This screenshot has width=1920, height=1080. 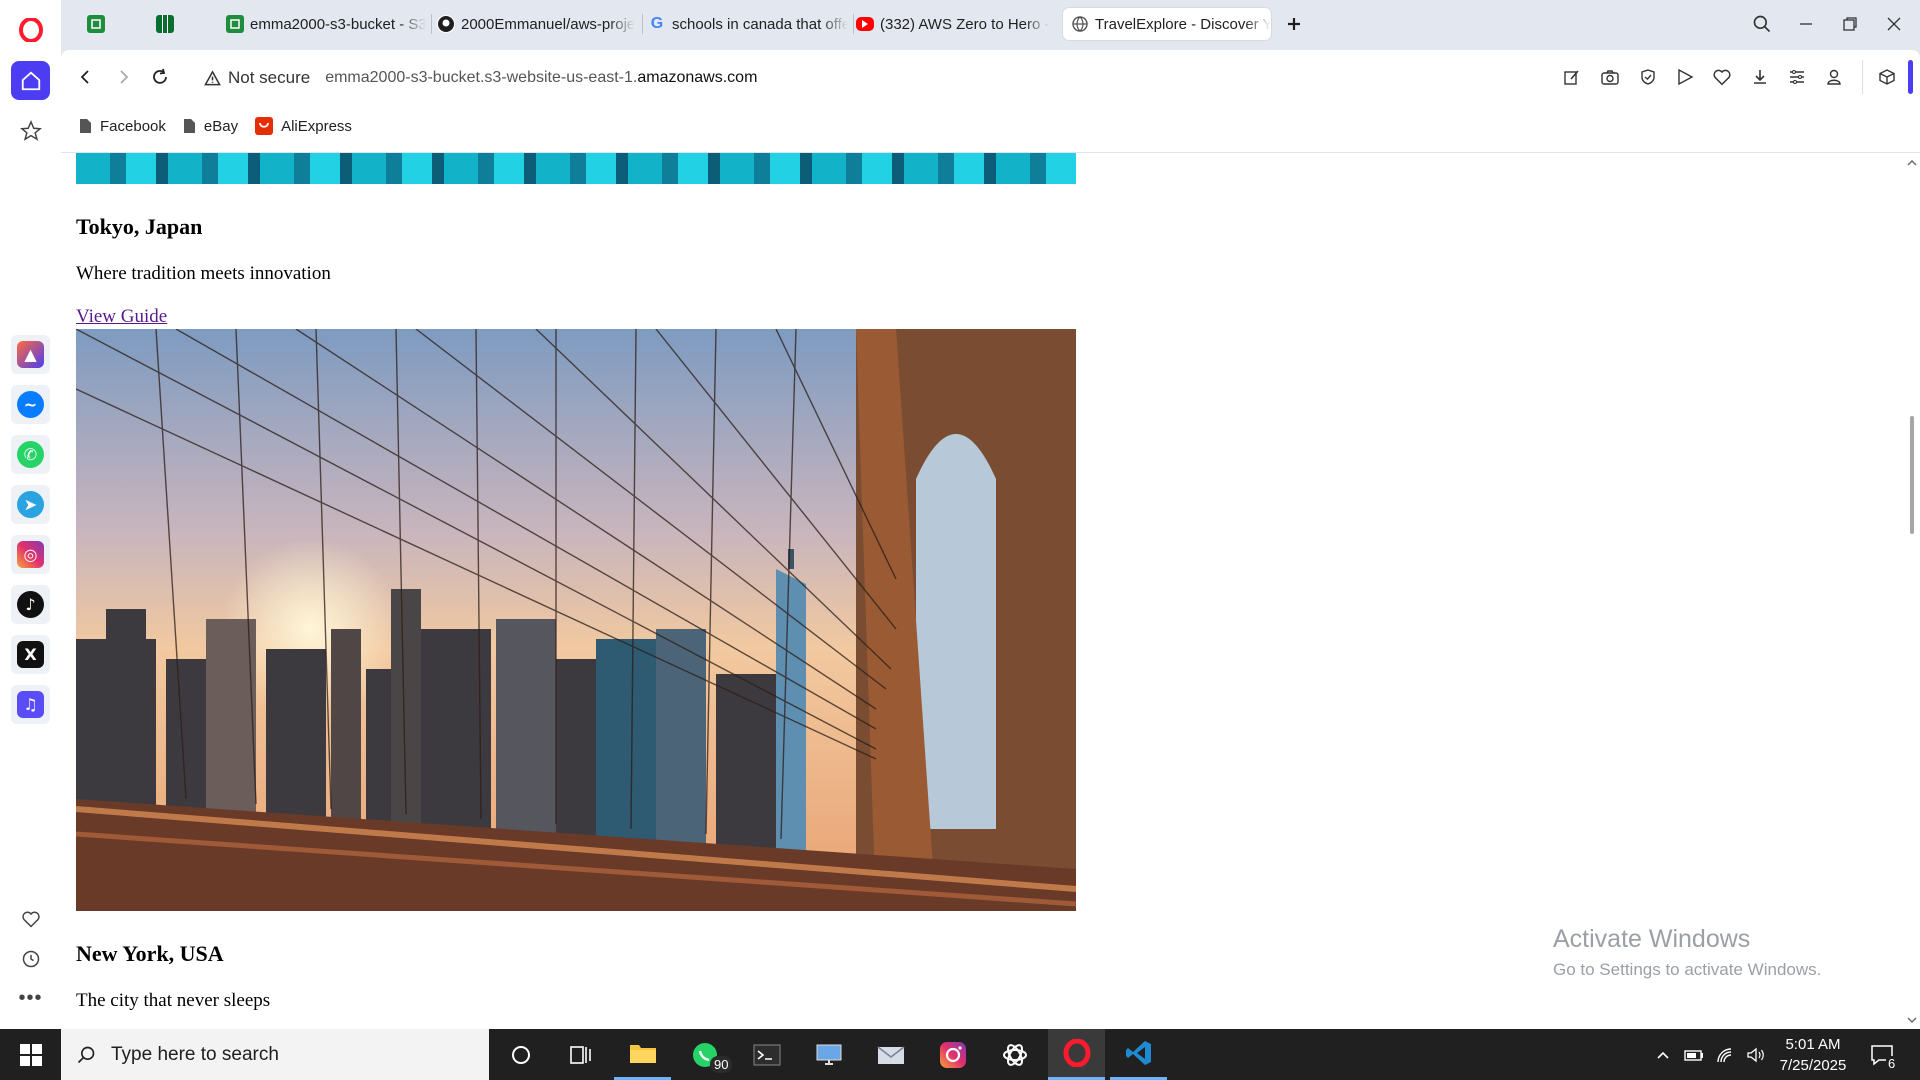 I want to click on vscode-icon, so click(x=1138, y=1054).